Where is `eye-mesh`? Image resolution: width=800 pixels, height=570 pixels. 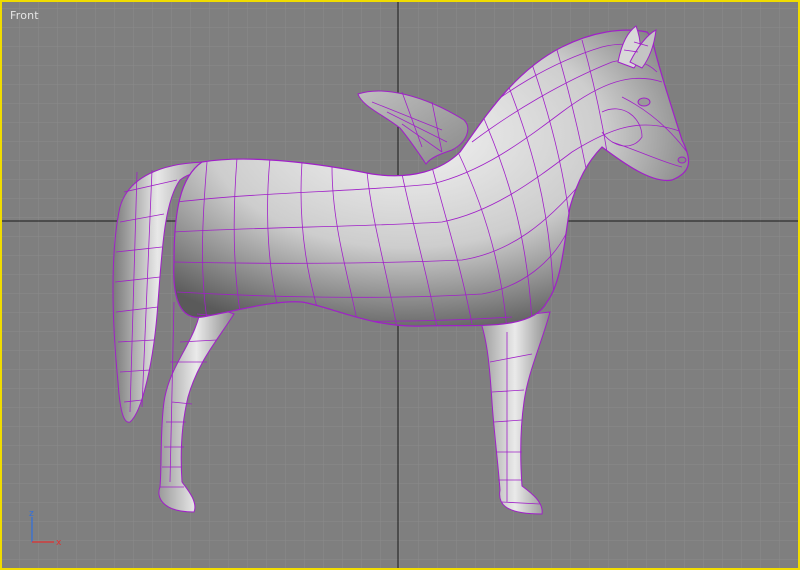
eye-mesh is located at coordinates (644, 102).